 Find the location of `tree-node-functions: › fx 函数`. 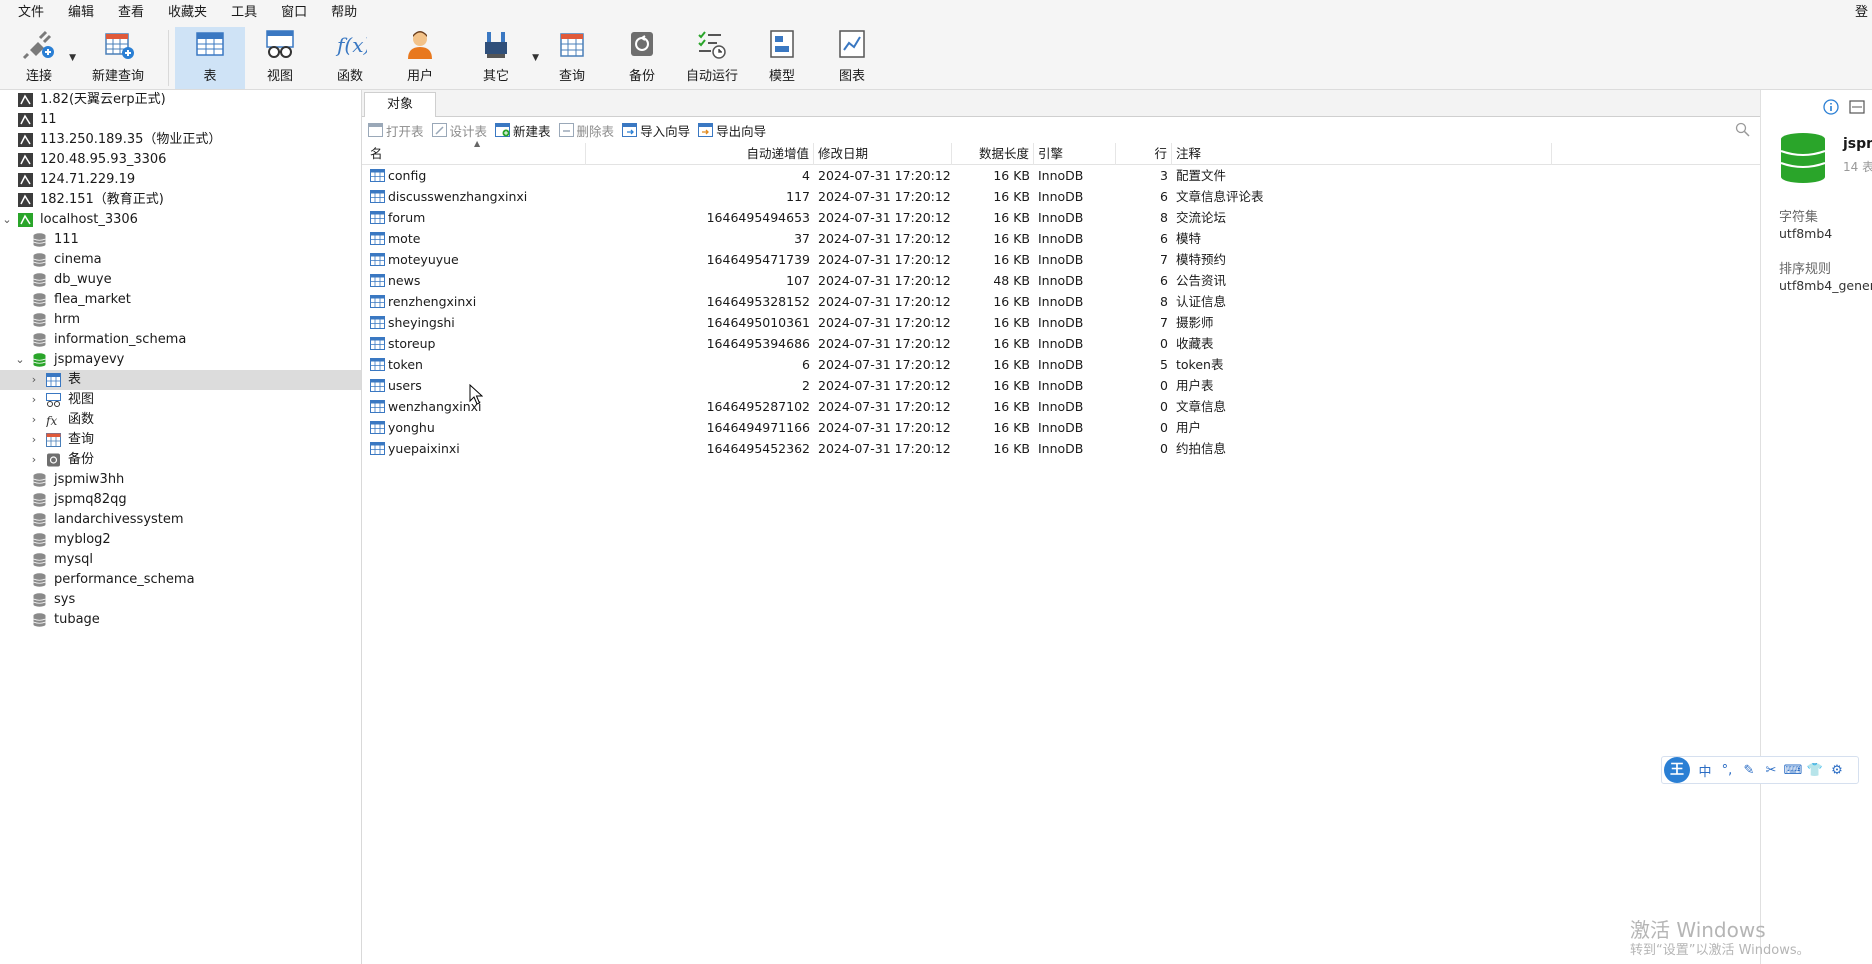

tree-node-functions: › fx 函数 is located at coordinates (180, 420).